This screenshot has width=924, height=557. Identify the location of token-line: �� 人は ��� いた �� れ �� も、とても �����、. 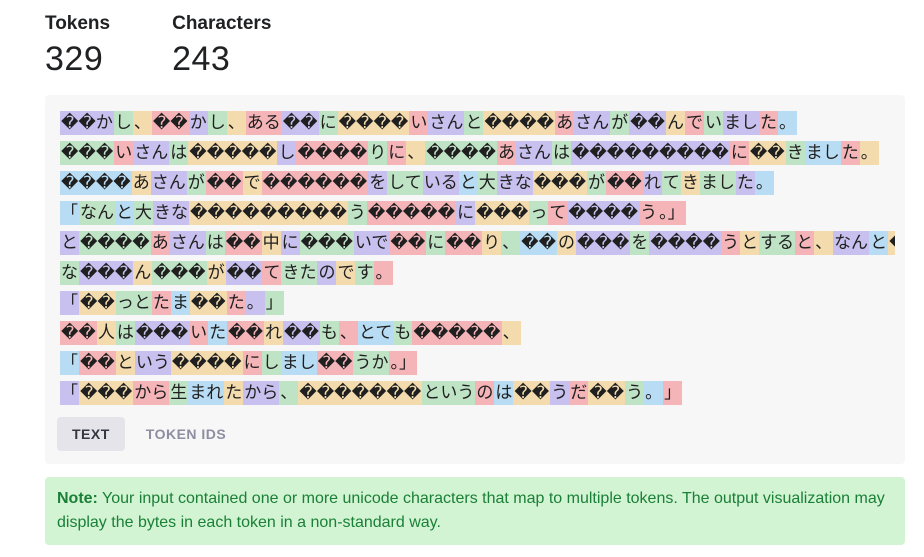
(477, 333).